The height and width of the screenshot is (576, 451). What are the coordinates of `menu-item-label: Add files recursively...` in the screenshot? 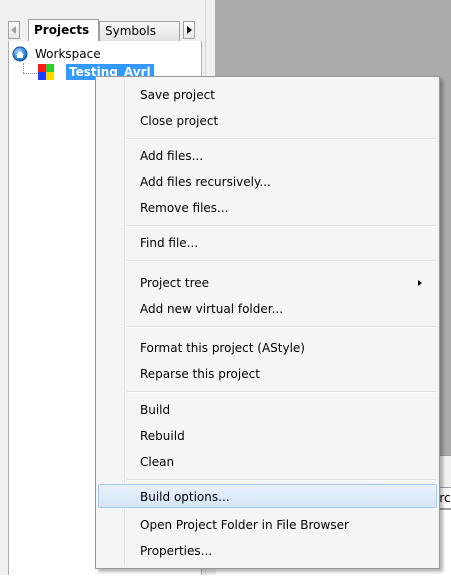 It's located at (205, 182).